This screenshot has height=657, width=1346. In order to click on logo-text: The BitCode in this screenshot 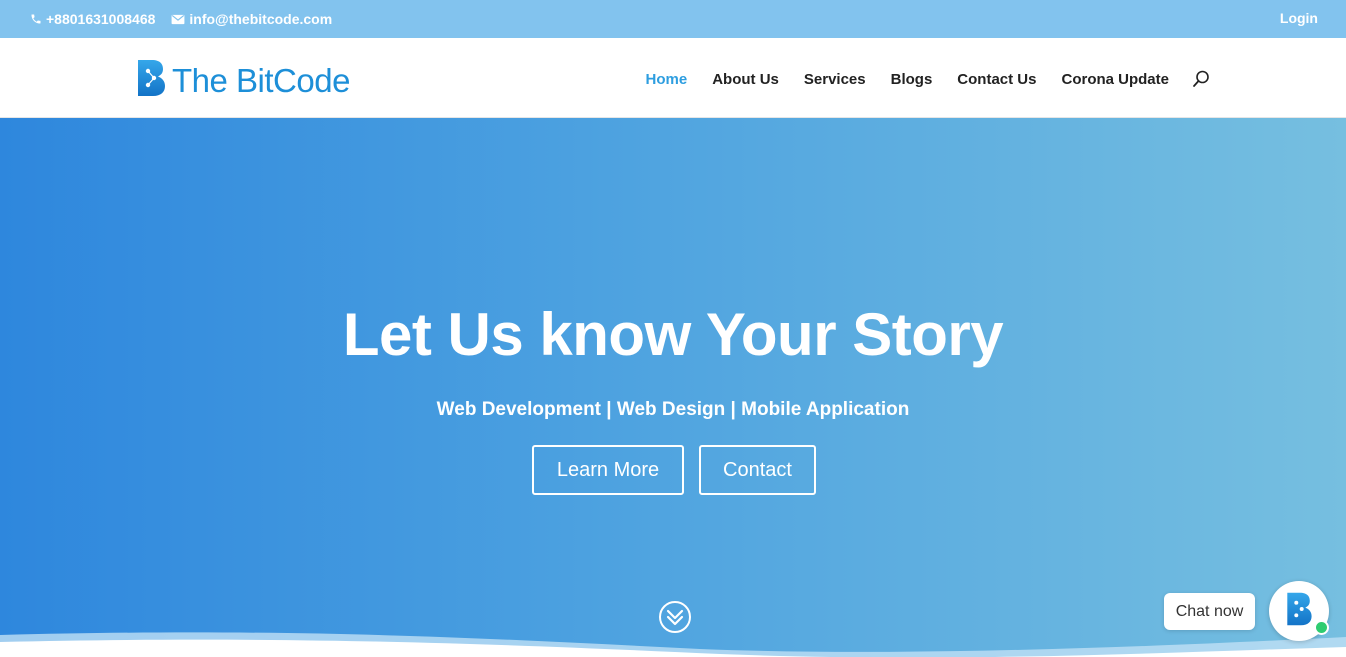, I will do `click(261, 80)`.